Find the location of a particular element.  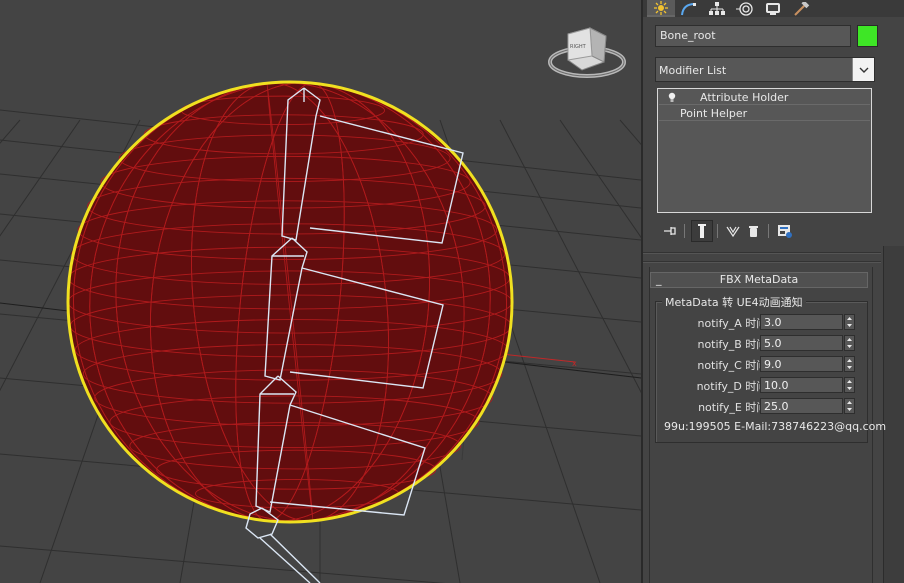

tab-create is located at coordinates (661, 8).